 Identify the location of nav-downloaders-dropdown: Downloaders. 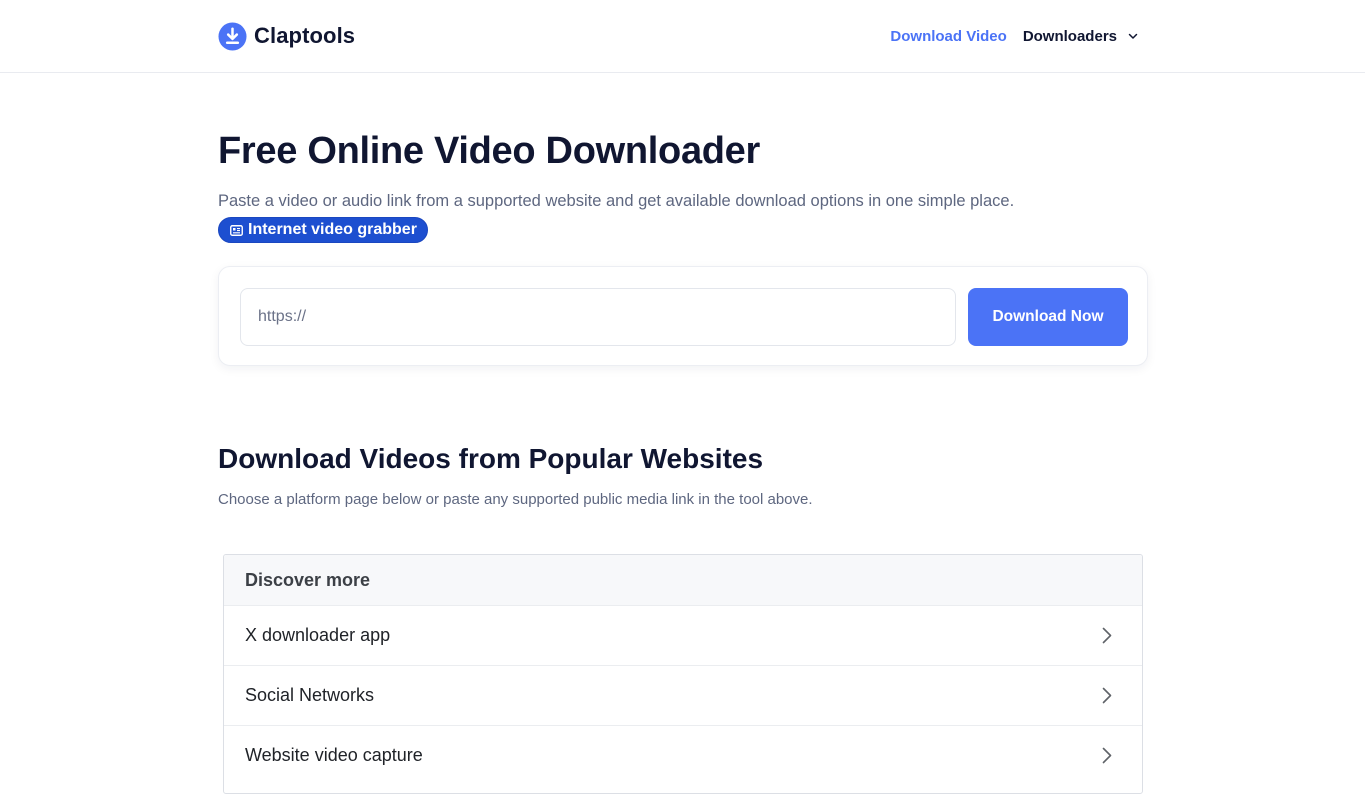
(1081, 36).